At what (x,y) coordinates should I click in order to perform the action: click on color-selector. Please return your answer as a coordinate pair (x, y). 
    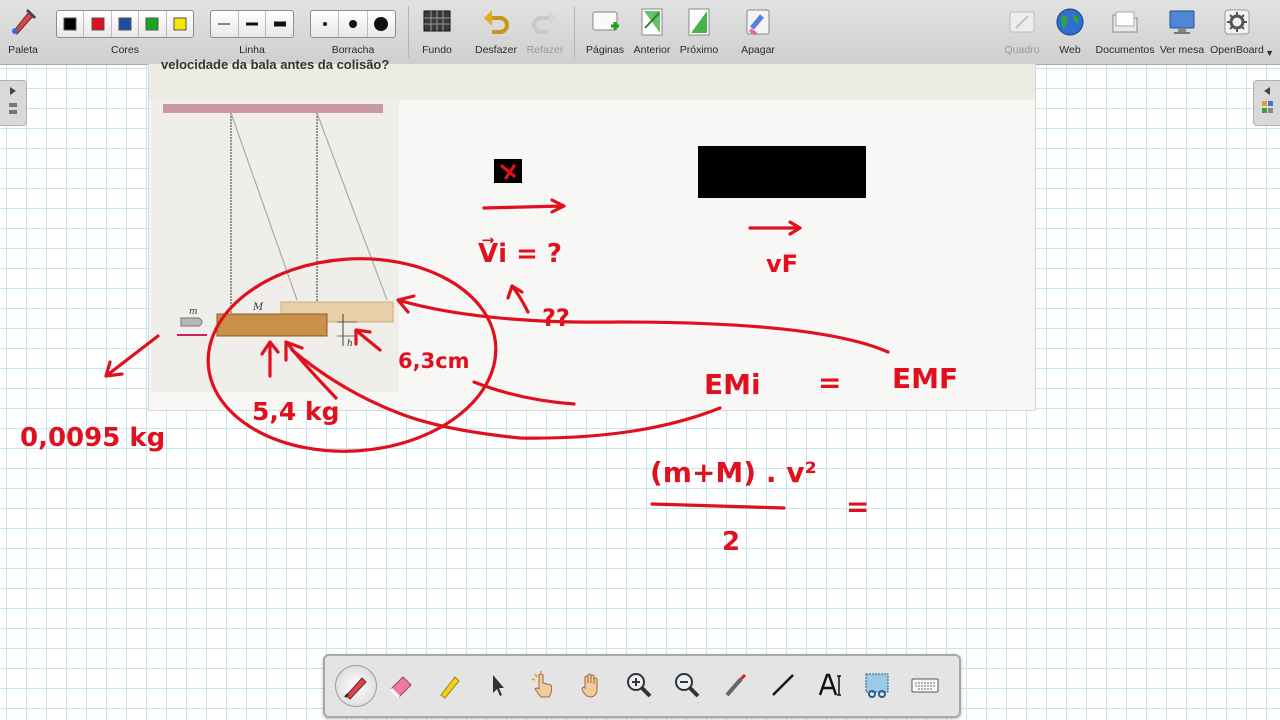
    Looking at the image, I should click on (125, 24).